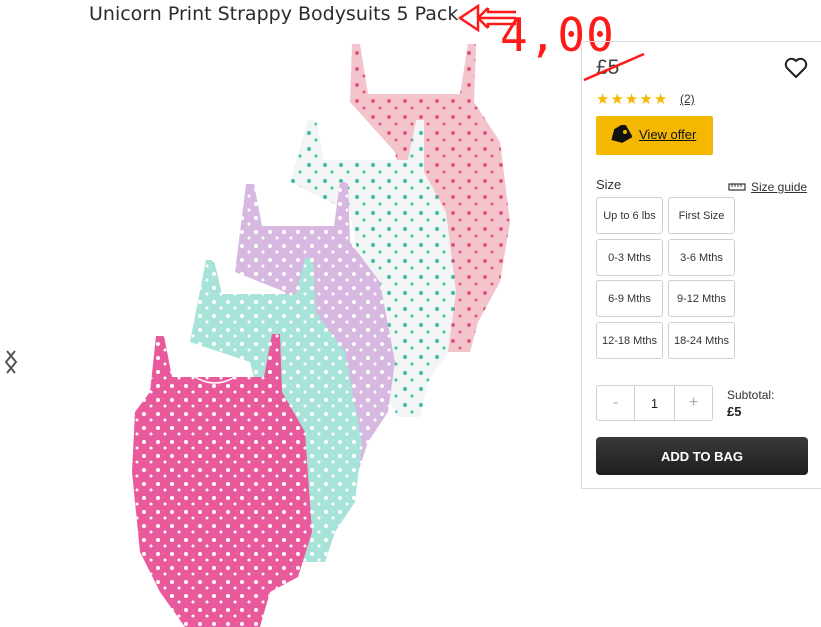 The width and height of the screenshot is (821, 627). Describe the element at coordinates (614, 67) in the screenshot. I see `price-strikethrough-mark` at that location.